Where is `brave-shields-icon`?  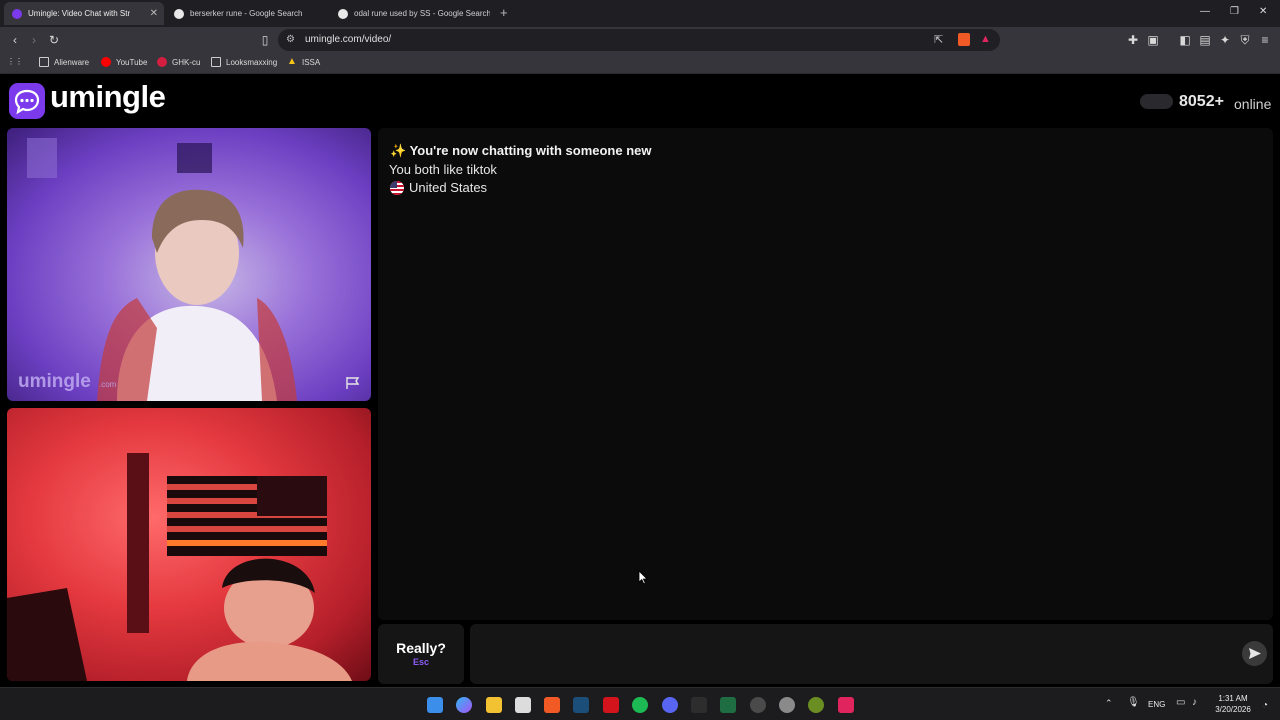 brave-shields-icon is located at coordinates (964, 39).